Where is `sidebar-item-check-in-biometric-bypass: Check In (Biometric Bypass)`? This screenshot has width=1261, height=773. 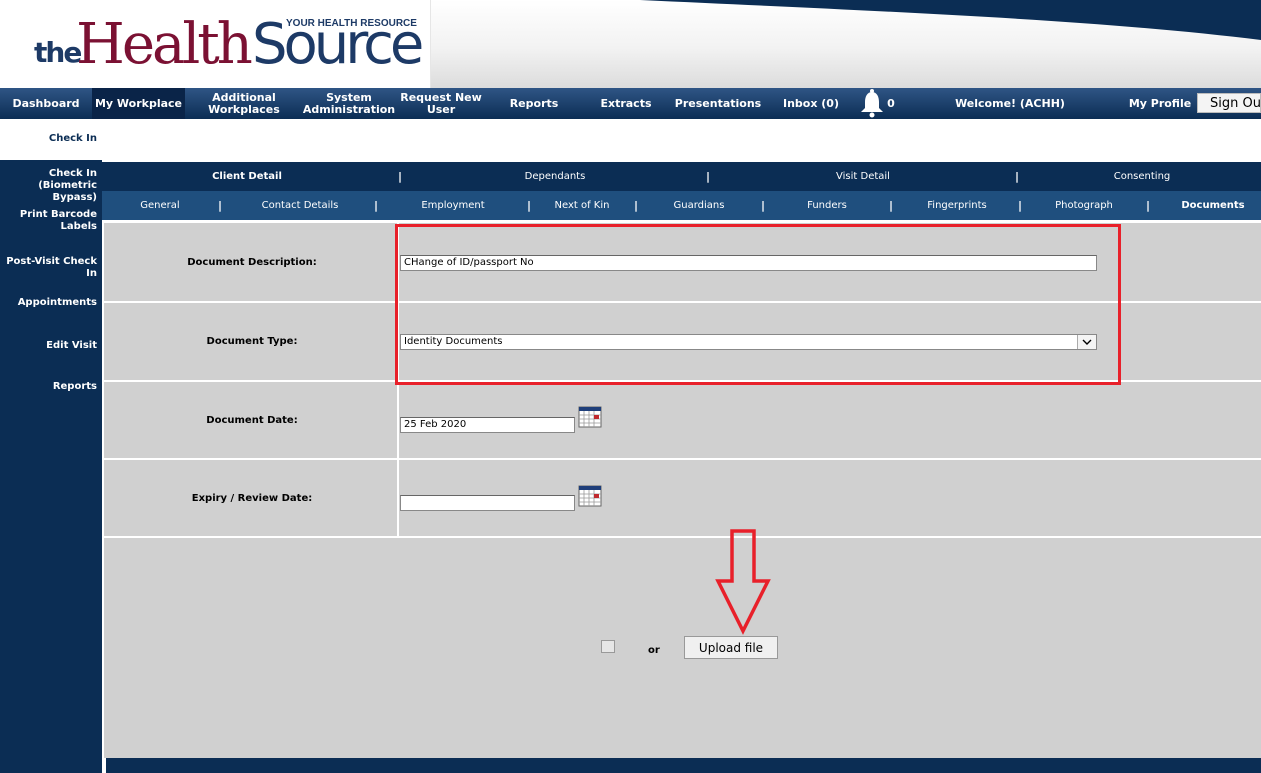
sidebar-item-check-in-biometric-bypass: Check In (Biometric Bypass) is located at coordinates (48, 186).